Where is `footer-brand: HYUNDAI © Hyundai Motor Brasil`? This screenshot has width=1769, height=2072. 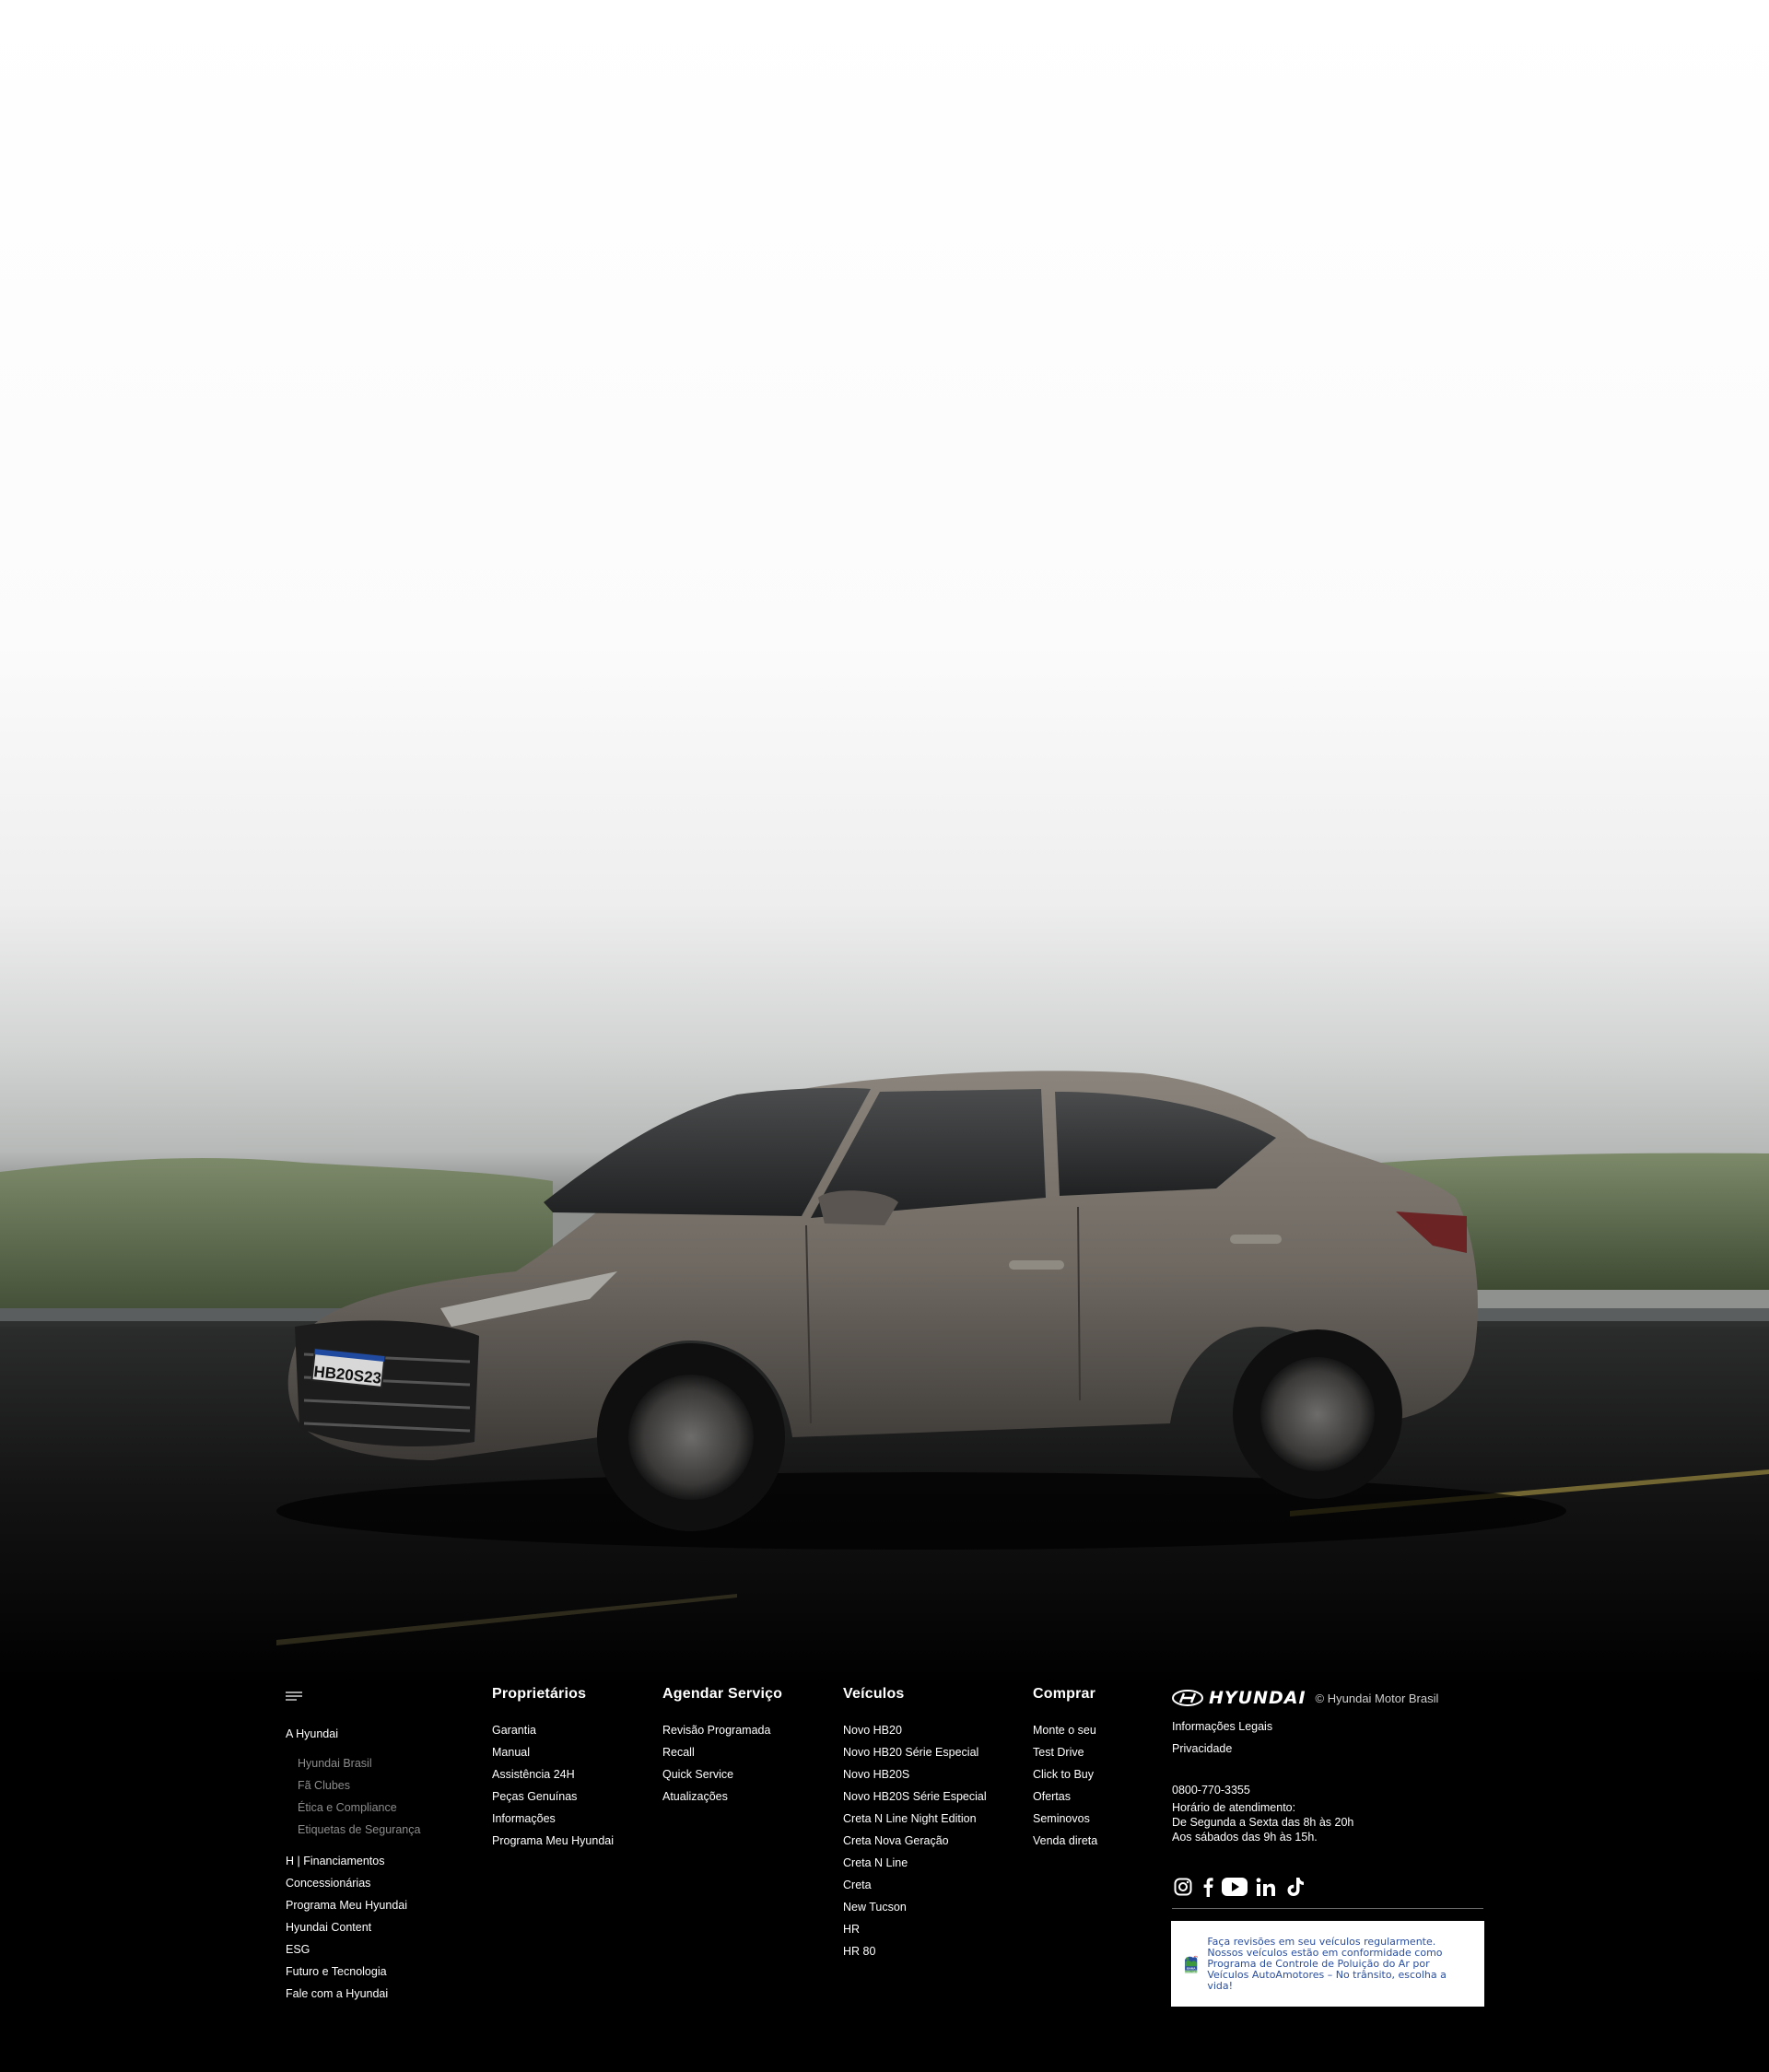
footer-brand: HYUNDAI © Hyundai Motor Brasil is located at coordinates (1305, 1698).